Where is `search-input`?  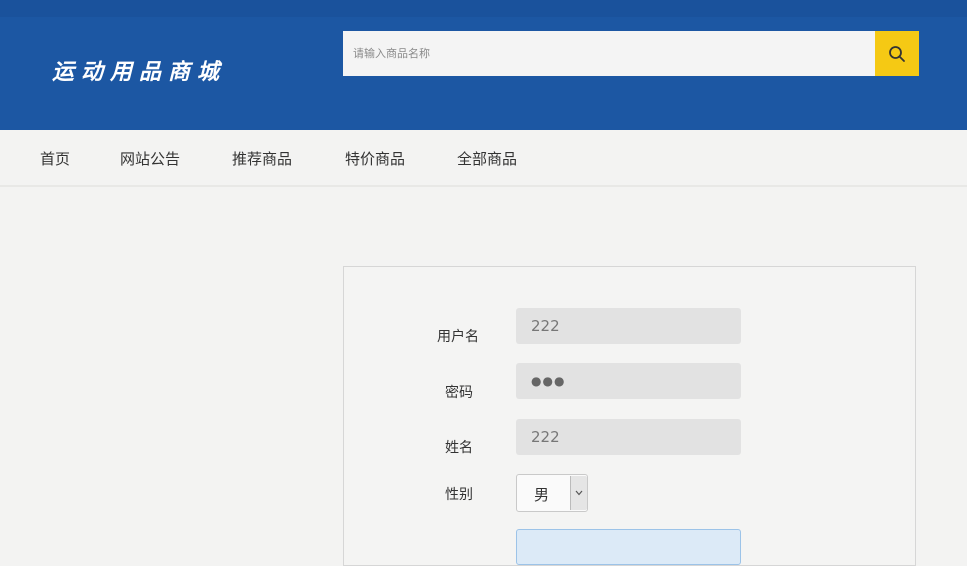 search-input is located at coordinates (609, 53).